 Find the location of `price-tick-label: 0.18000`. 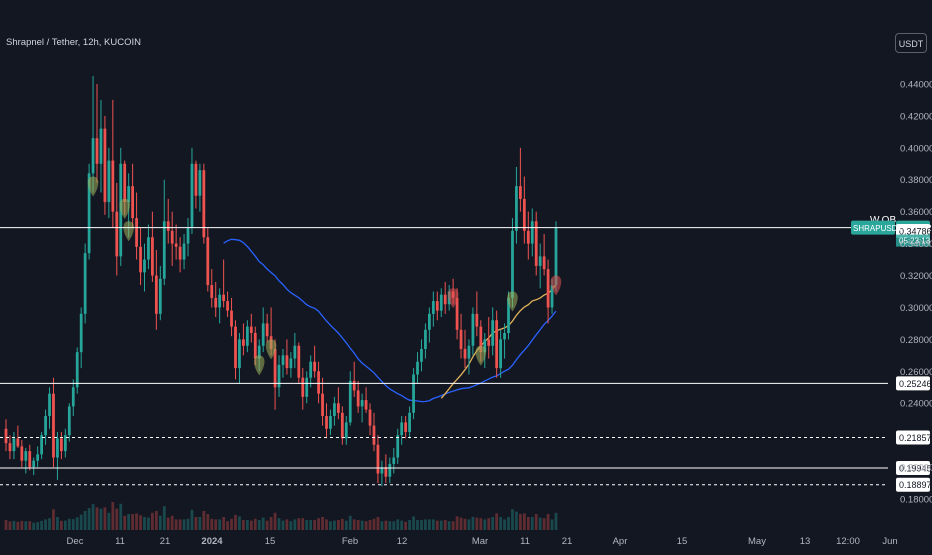

price-tick-label: 0.18000 is located at coordinates (916, 500).